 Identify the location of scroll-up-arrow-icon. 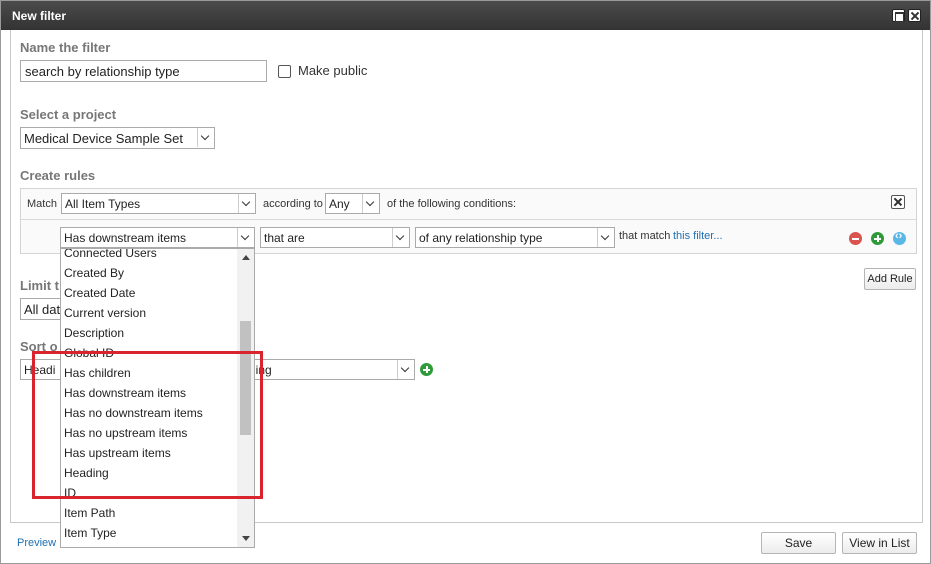
(246, 257).